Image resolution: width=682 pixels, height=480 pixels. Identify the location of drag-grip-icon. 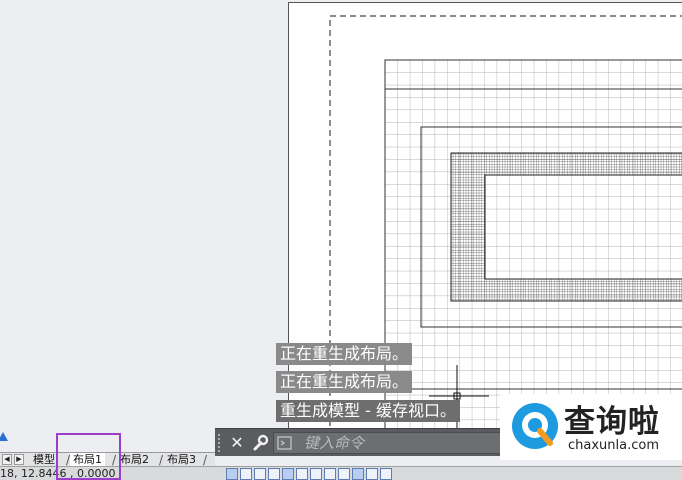
(220, 443).